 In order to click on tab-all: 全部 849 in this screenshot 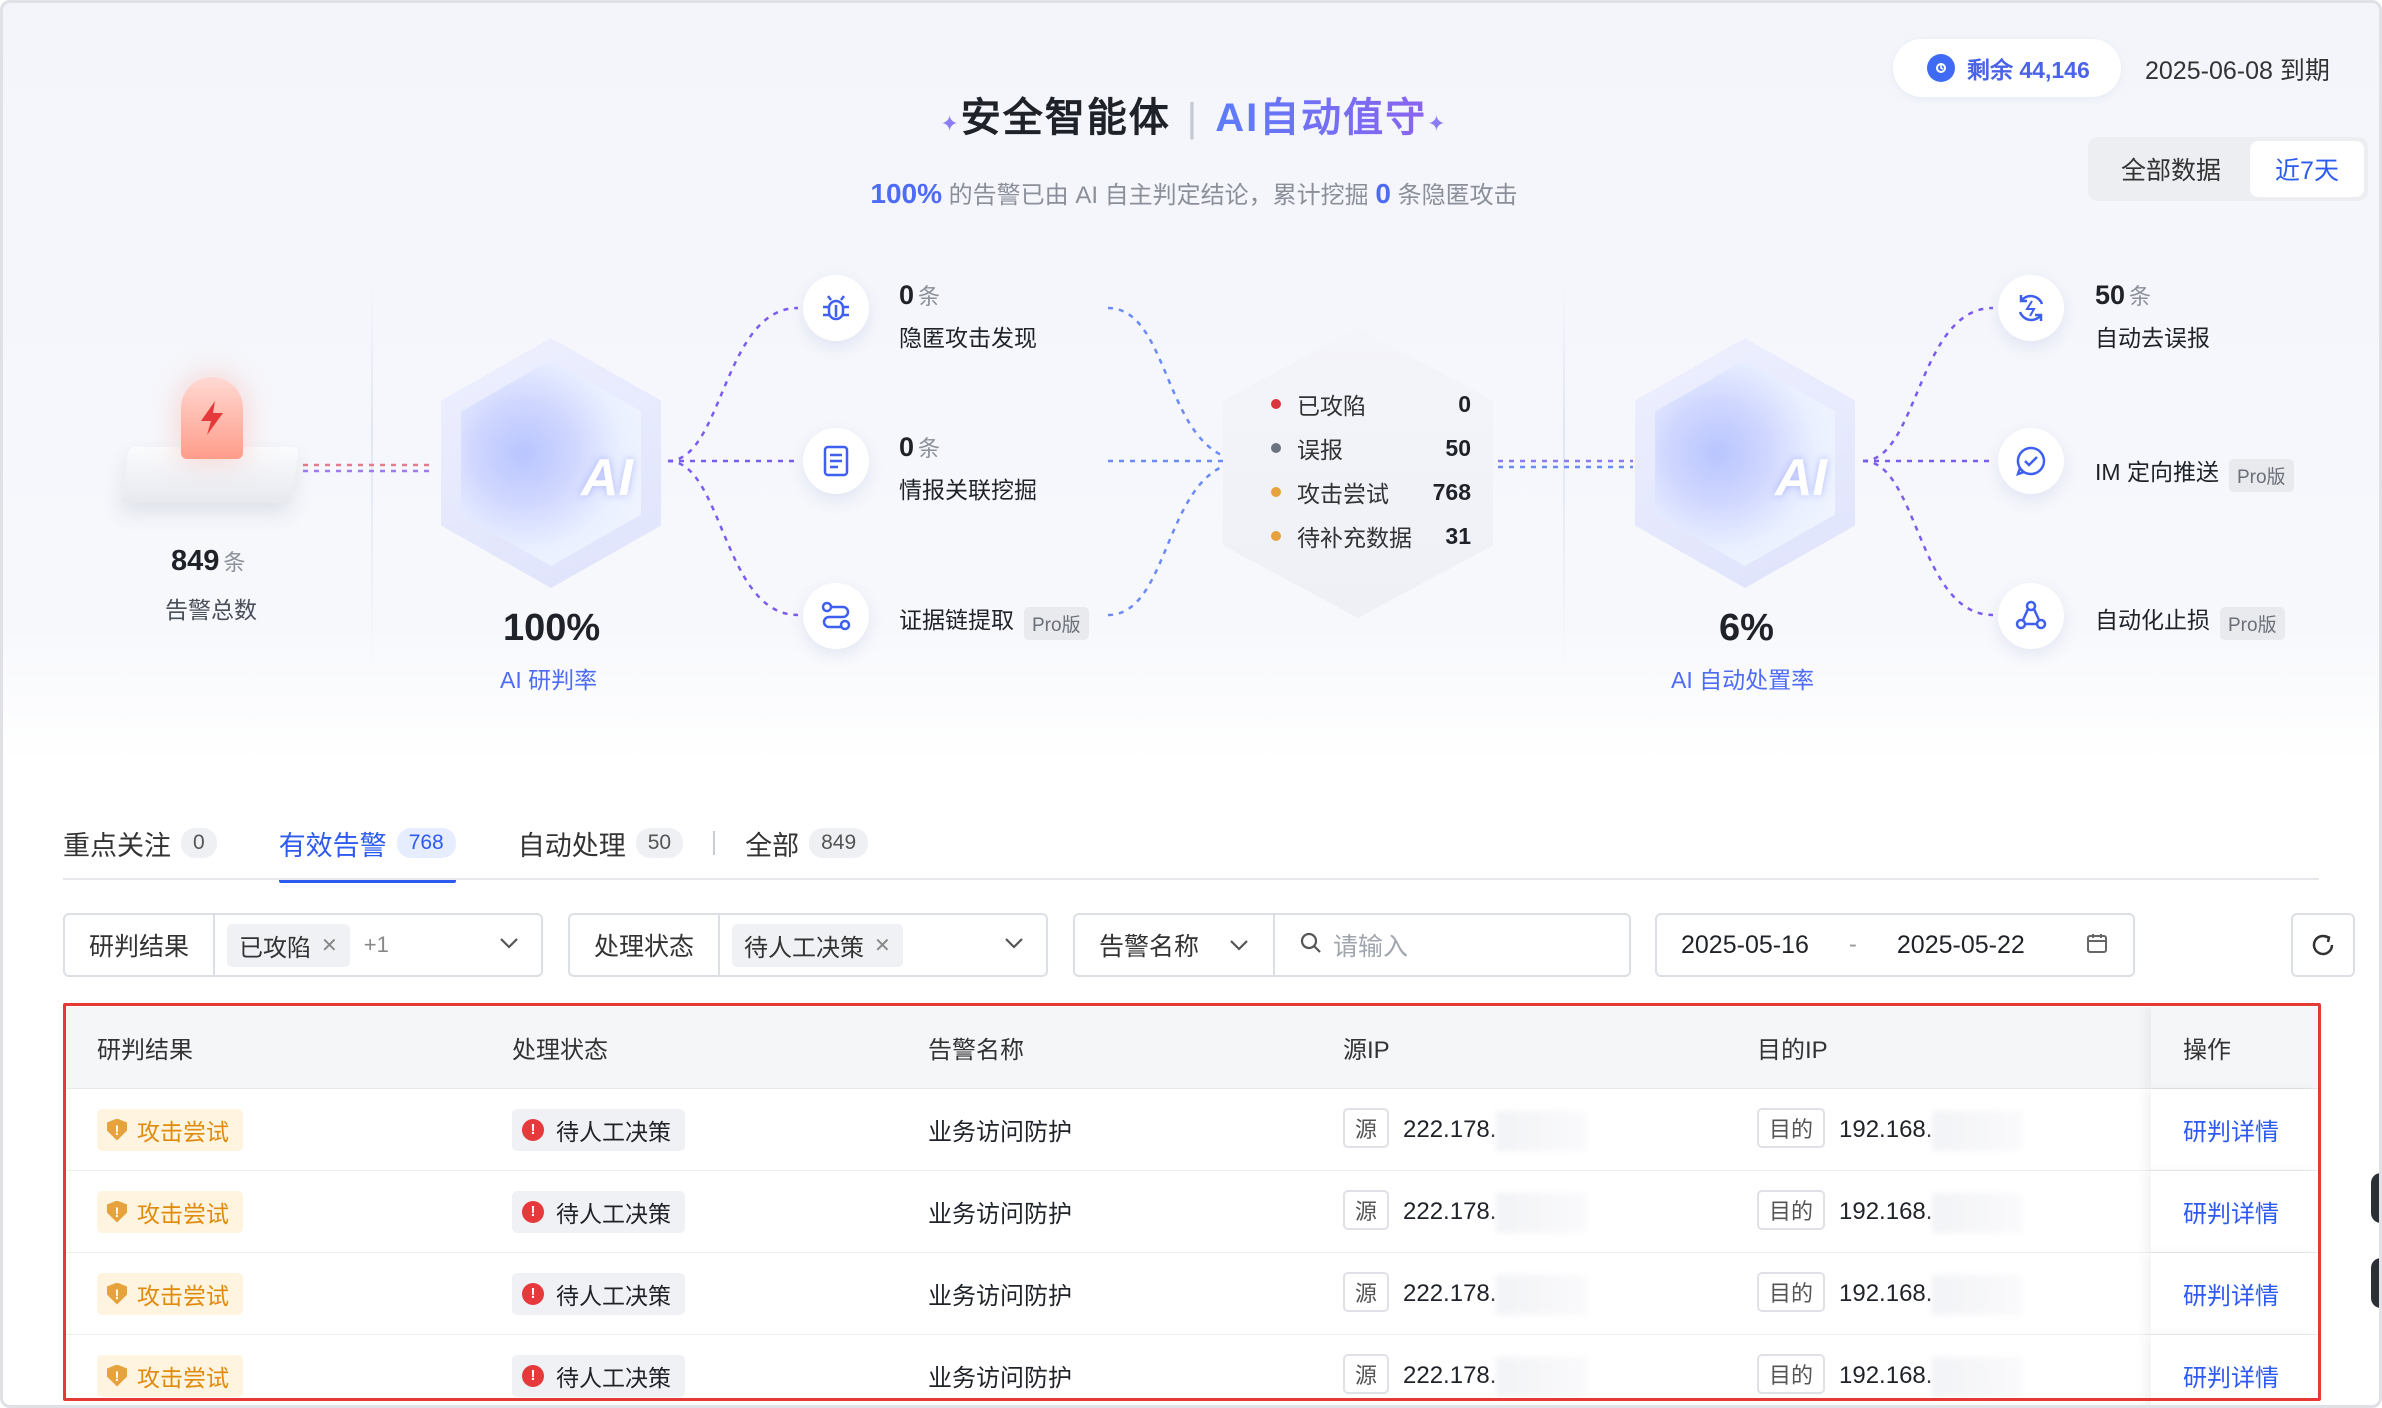, I will do `click(807, 843)`.